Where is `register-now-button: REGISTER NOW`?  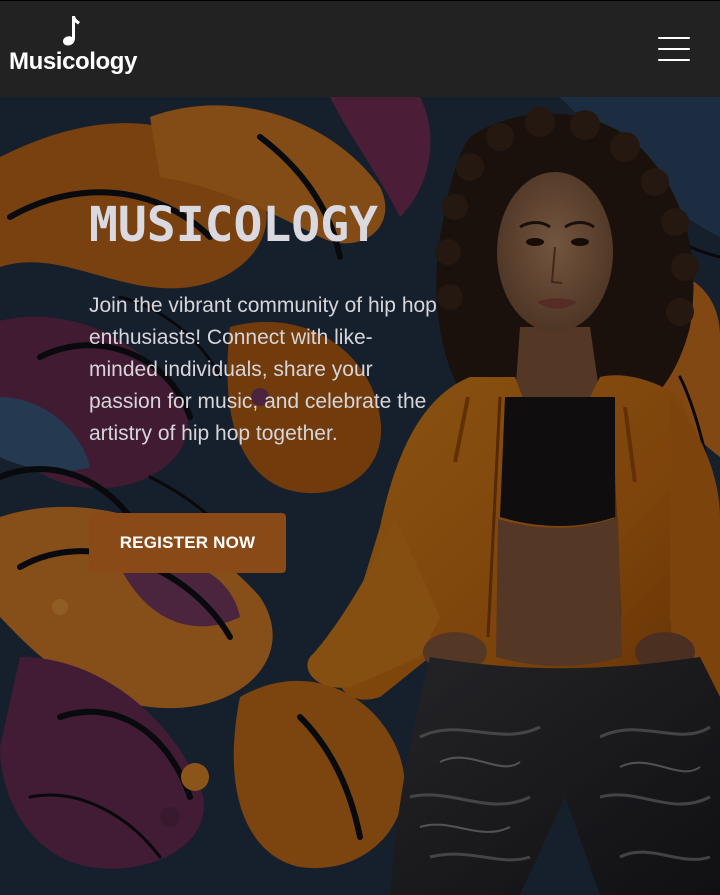 register-now-button: REGISTER NOW is located at coordinates (187, 543).